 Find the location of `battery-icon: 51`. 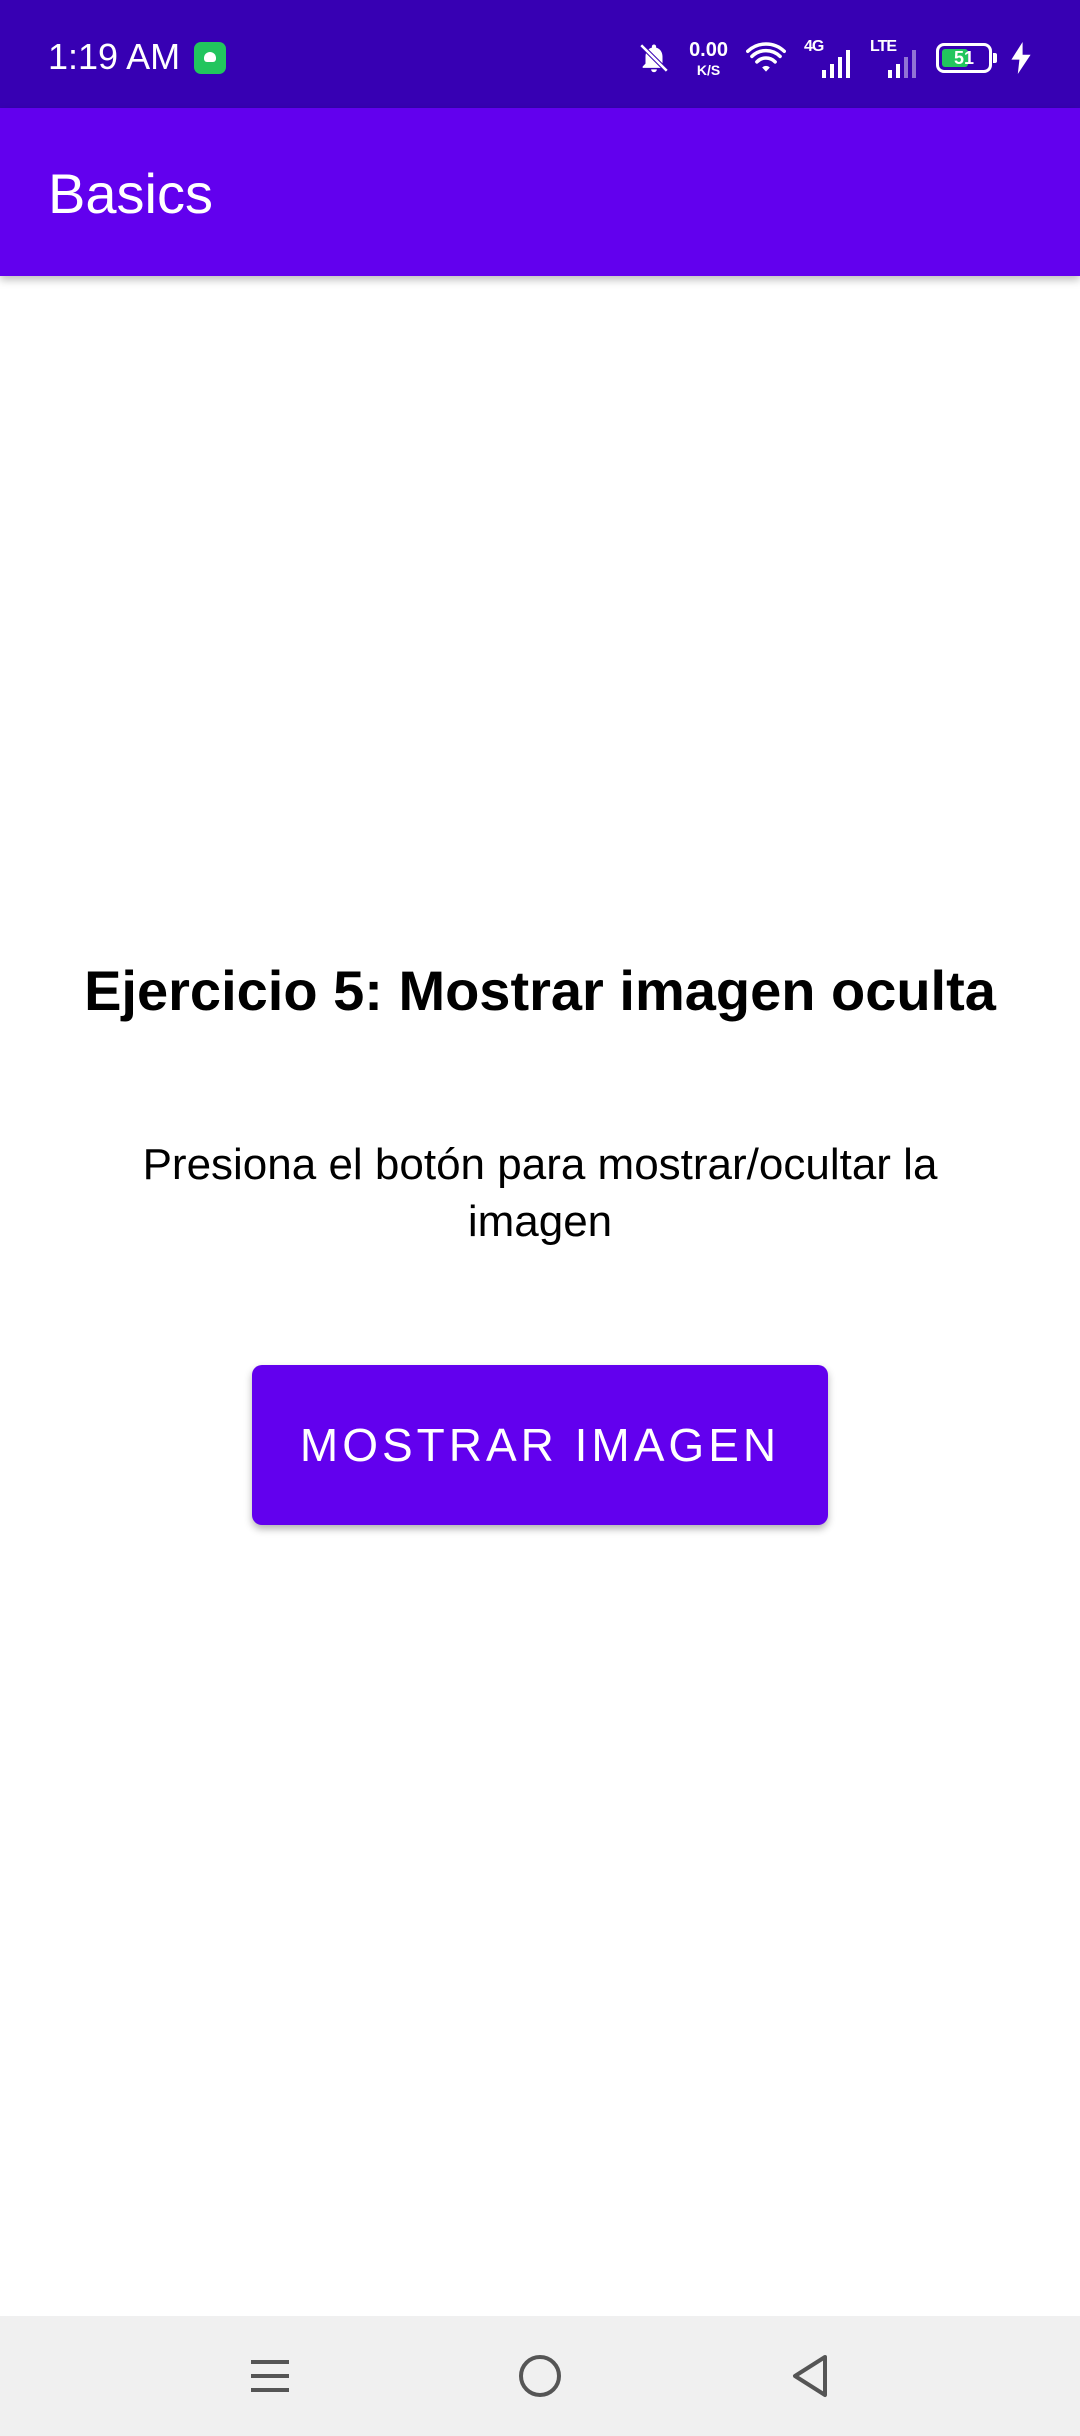

battery-icon: 51 is located at coordinates (966, 58).